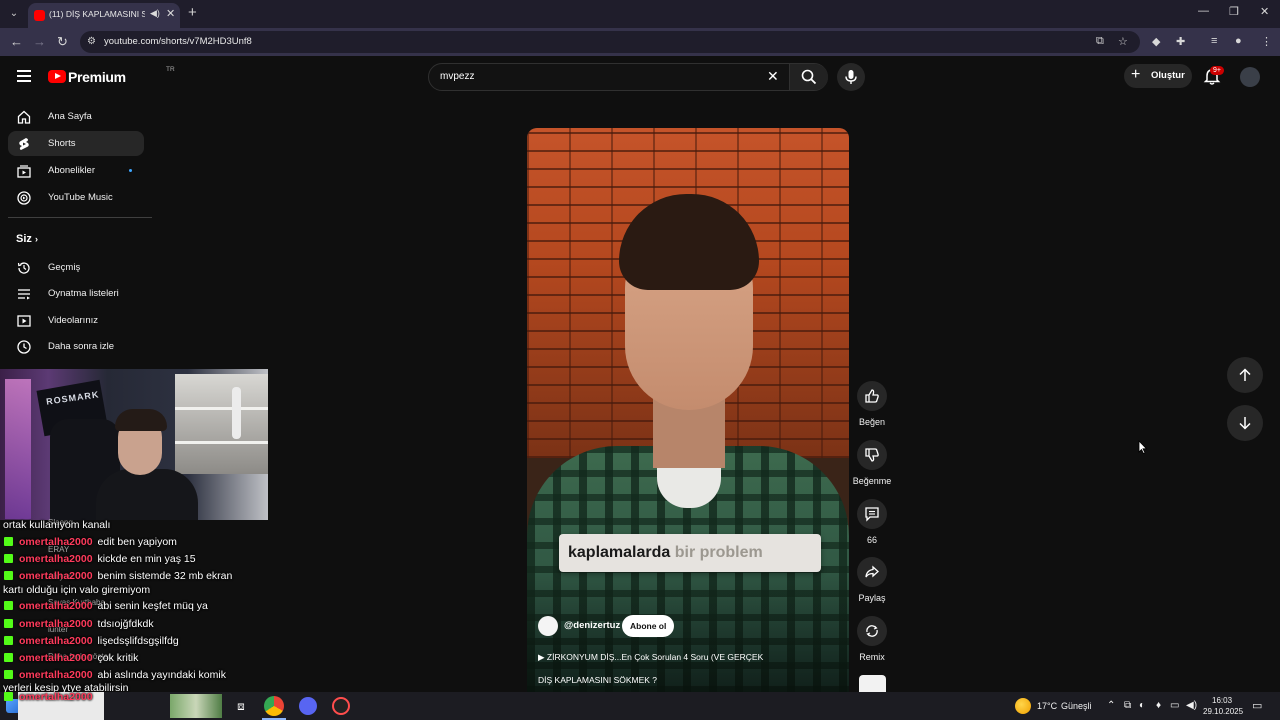 The width and height of the screenshot is (1280, 720). Describe the element at coordinates (24, 117) in the screenshot. I see `home-icon` at that location.